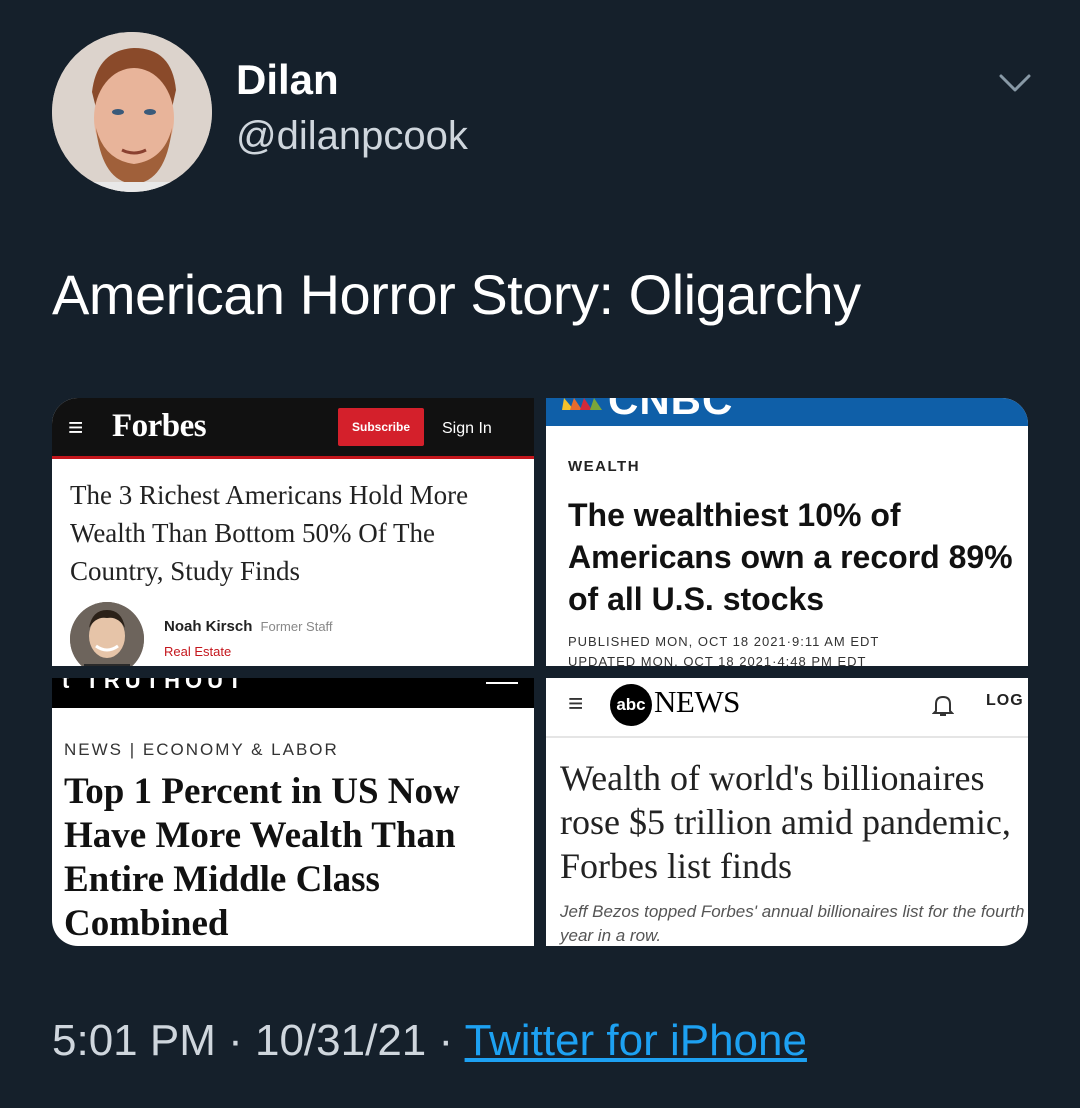 The width and height of the screenshot is (1080, 1108). Describe the element at coordinates (456, 294) in the screenshot. I see `tweet-text: American Horror Story: Oligarchy` at that location.